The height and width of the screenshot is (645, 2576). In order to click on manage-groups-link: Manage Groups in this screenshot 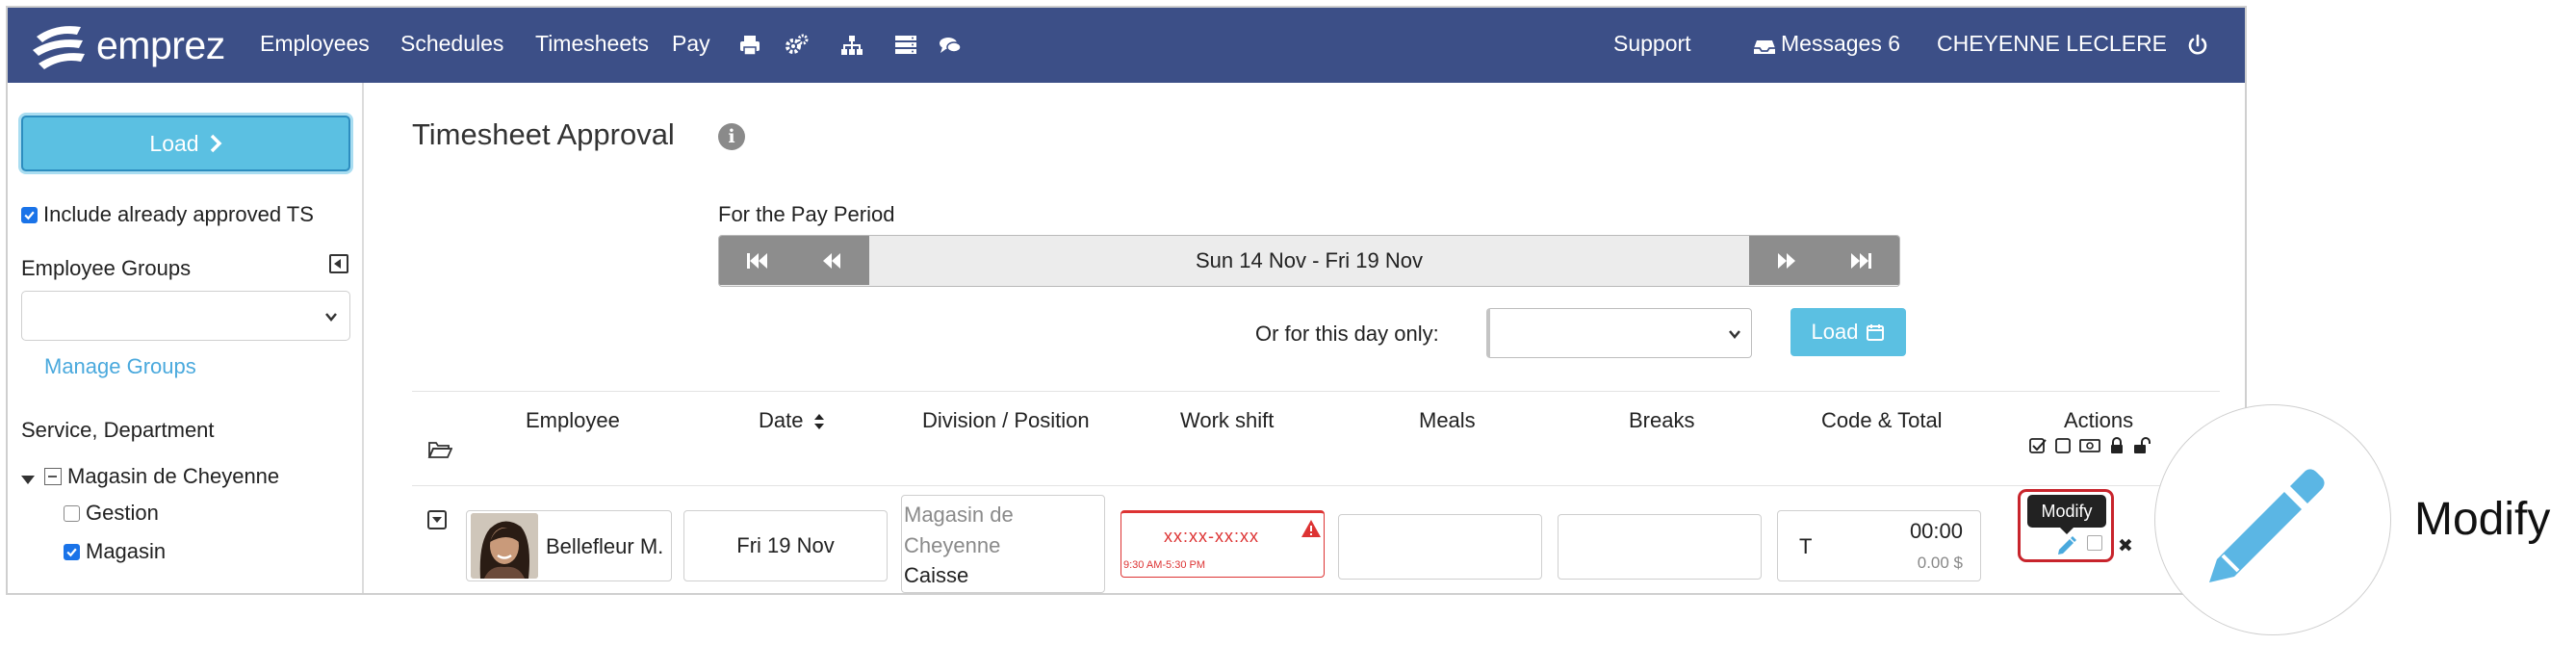, I will do `click(120, 366)`.